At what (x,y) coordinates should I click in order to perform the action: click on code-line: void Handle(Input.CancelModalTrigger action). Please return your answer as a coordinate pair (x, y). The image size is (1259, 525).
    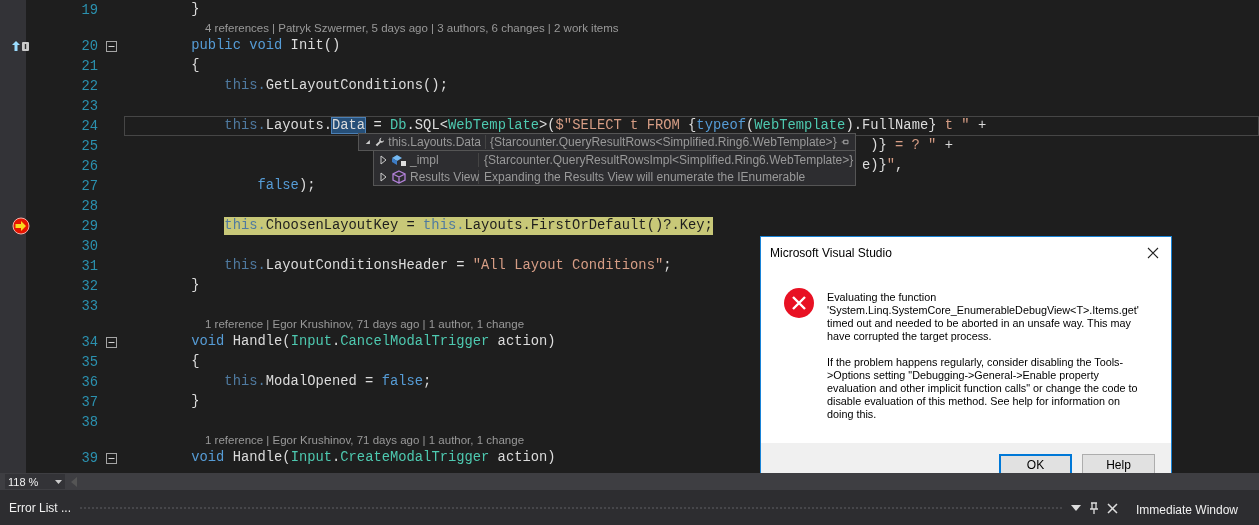
    Looking at the image, I should click on (373, 342).